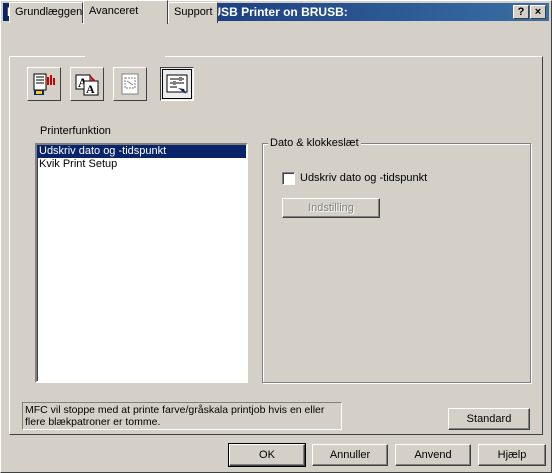  Describe the element at coordinates (52, 12) in the screenshot. I see `tab-grundlaeggende: Grundlæggende` at that location.